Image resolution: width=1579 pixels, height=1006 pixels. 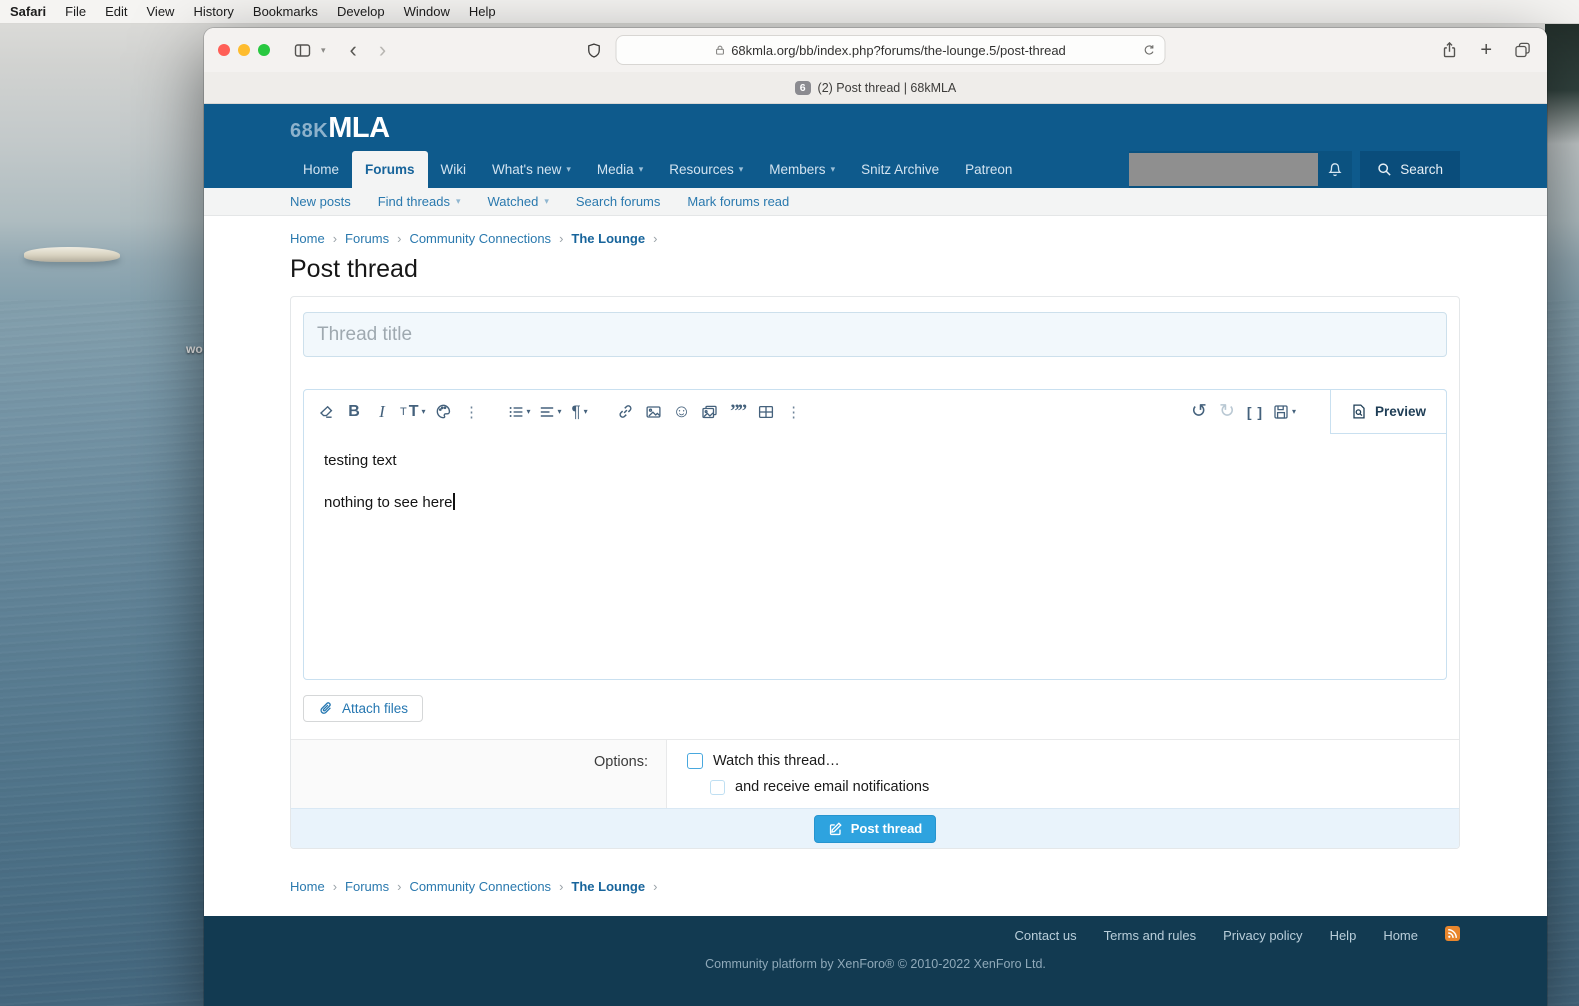 What do you see at coordinates (988, 169) in the screenshot?
I see `nav-item-patreon: Patreon` at bounding box center [988, 169].